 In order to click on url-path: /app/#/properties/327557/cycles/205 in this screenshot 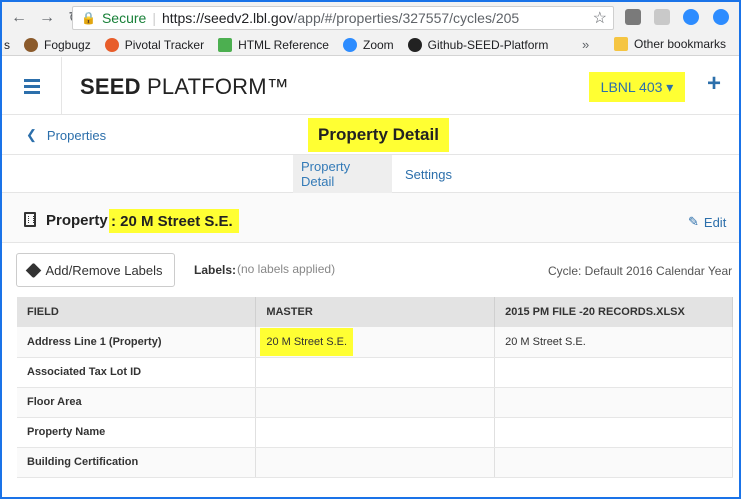, I will do `click(406, 18)`.